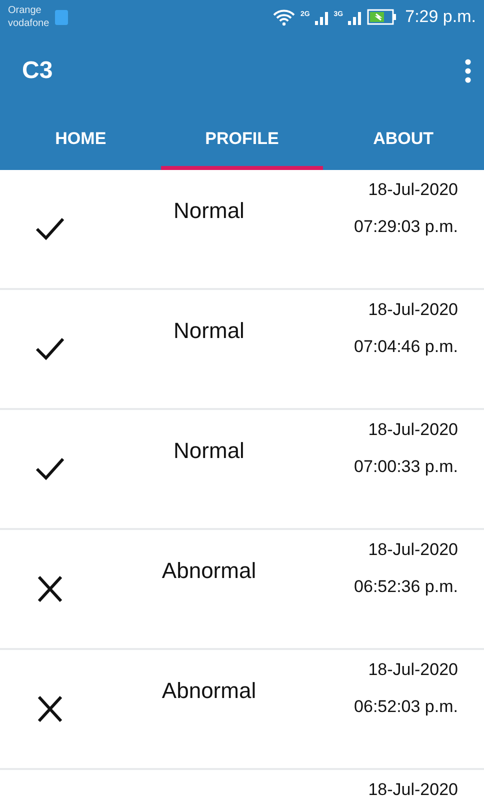  What do you see at coordinates (38, 71) in the screenshot?
I see `app-title: C3` at bounding box center [38, 71].